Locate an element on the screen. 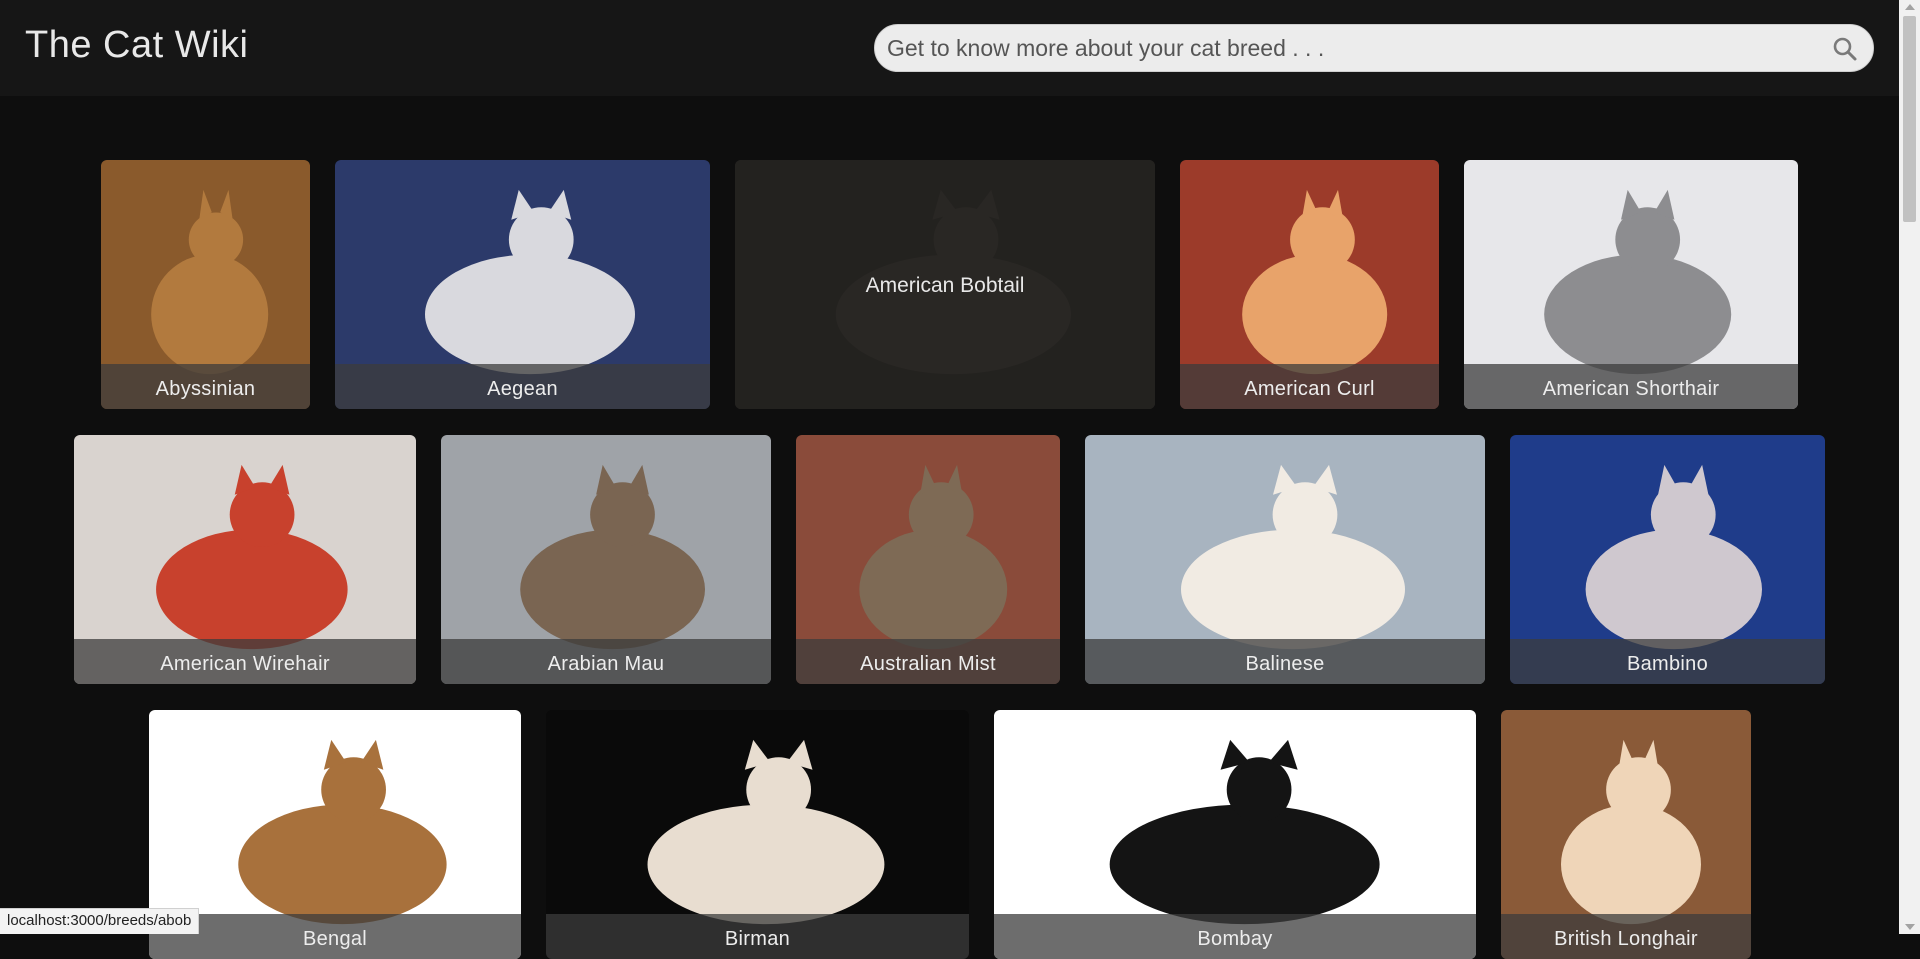 The image size is (1920, 959). site-title: The Cat Wiki is located at coordinates (136, 45).